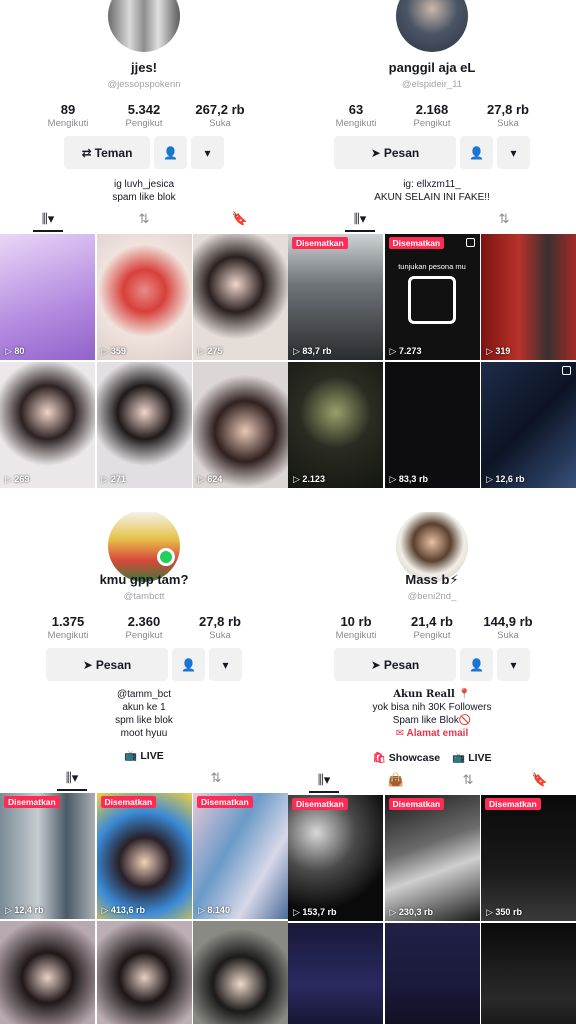 This screenshot has height=1024, width=576. What do you see at coordinates (432, 297) in the screenshot?
I see `video-tile: Disematkan tunjukan pesona mu ▷ 7.273` at bounding box center [432, 297].